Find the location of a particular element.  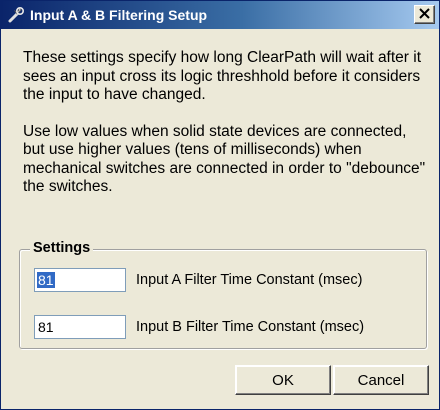

input-a-row: 81 Input A Filter Time Constant (msec) is located at coordinates (198, 280).